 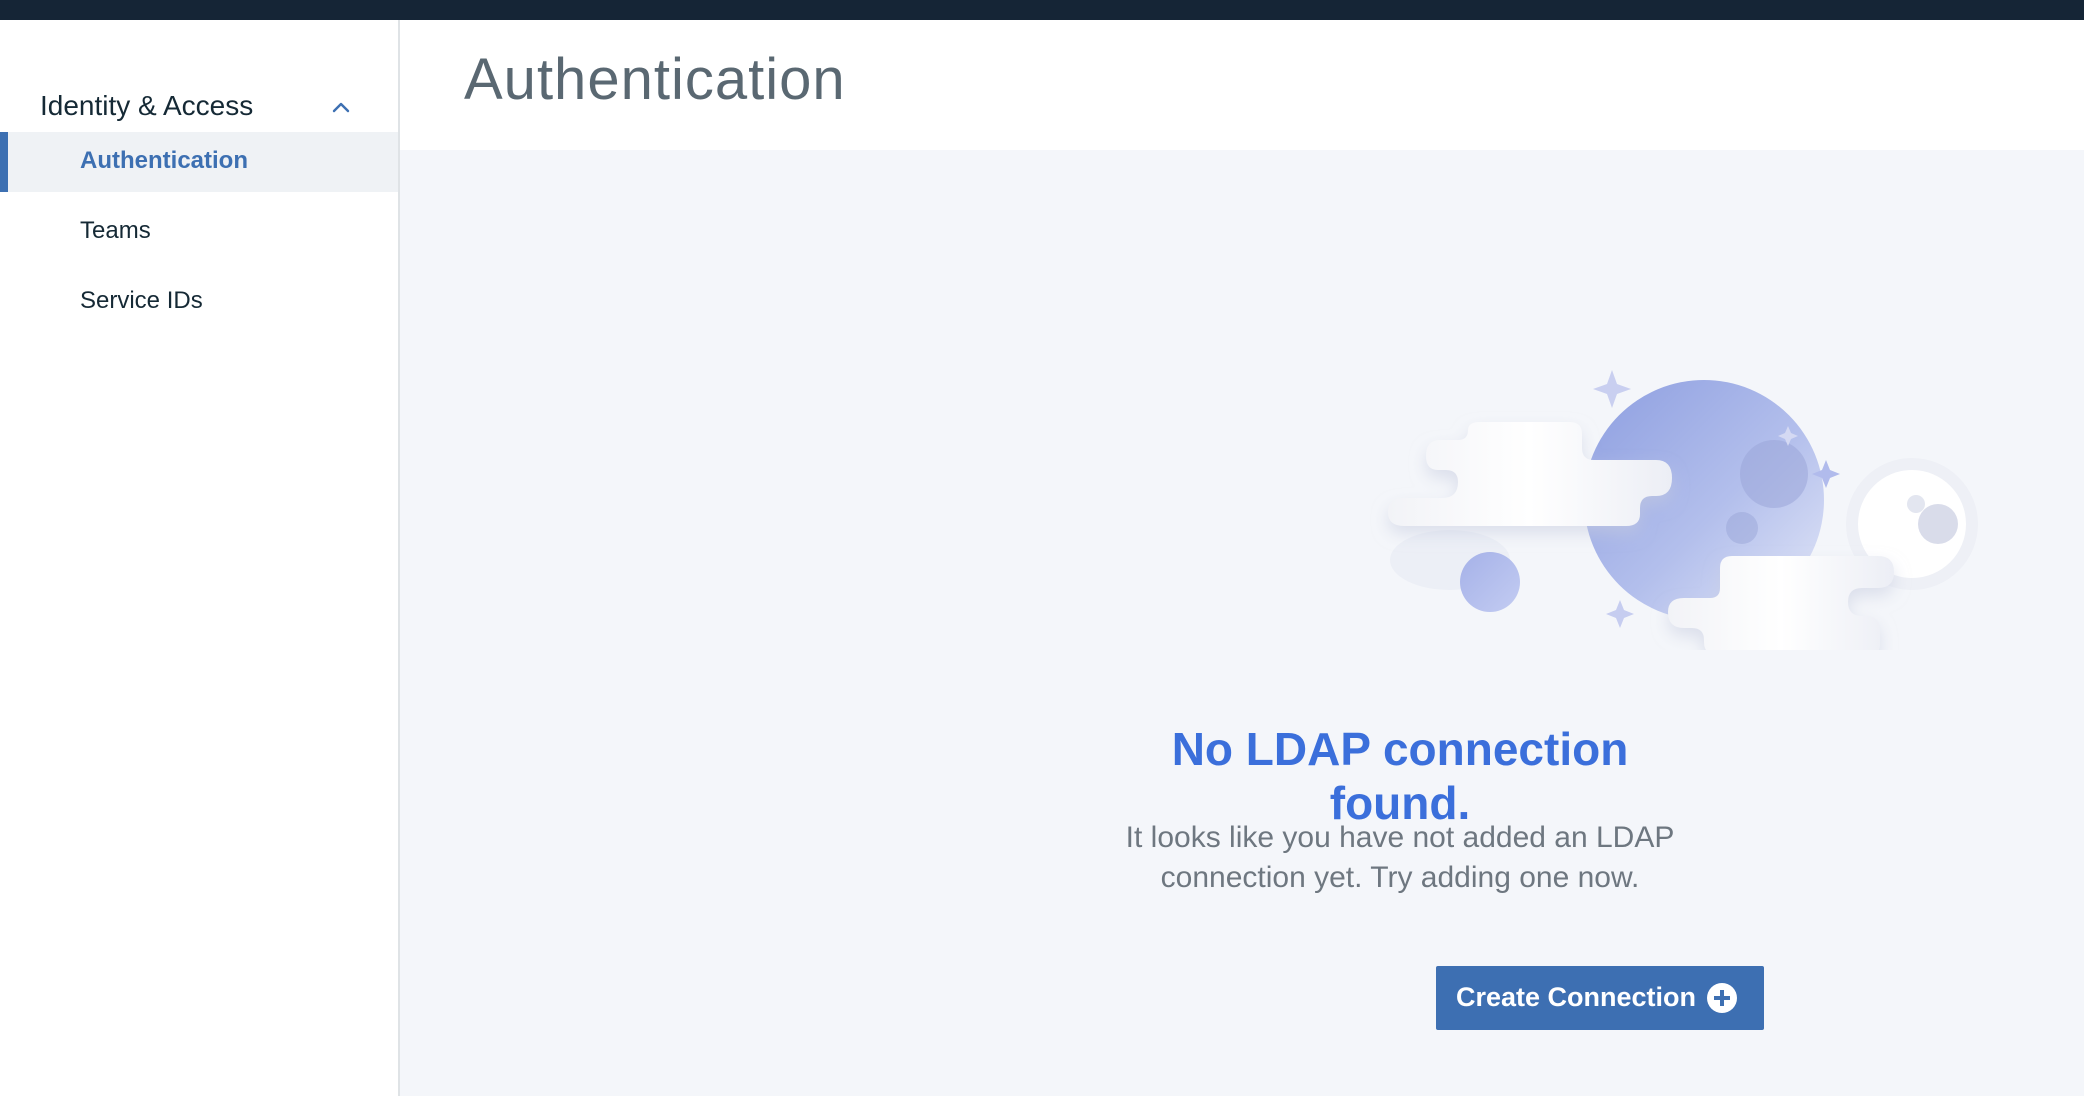 I want to click on page-header: Authentication, so click(x=1242, y=85).